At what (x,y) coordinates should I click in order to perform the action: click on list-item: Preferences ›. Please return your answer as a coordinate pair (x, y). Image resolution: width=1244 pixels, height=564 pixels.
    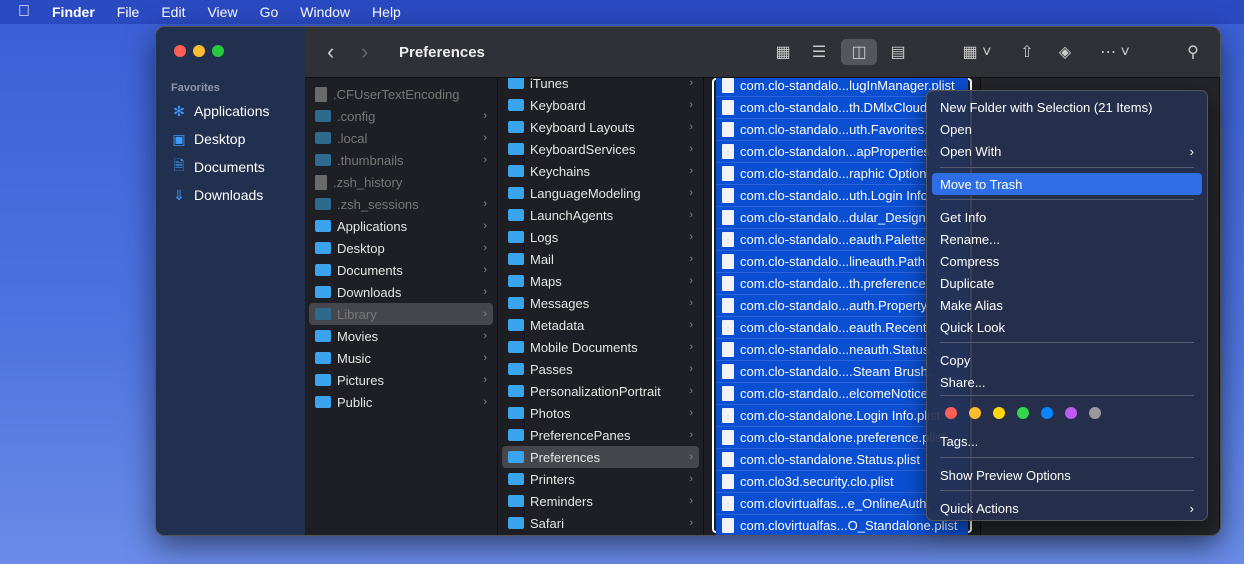
    Looking at the image, I should click on (600, 457).